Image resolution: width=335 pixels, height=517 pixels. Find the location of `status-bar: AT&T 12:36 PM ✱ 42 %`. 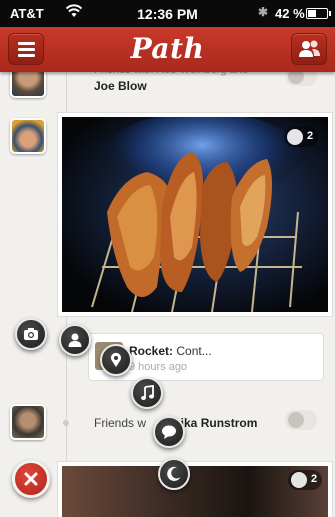

status-bar: AT&T 12:36 PM ✱ 42 % is located at coordinates (167, 13).